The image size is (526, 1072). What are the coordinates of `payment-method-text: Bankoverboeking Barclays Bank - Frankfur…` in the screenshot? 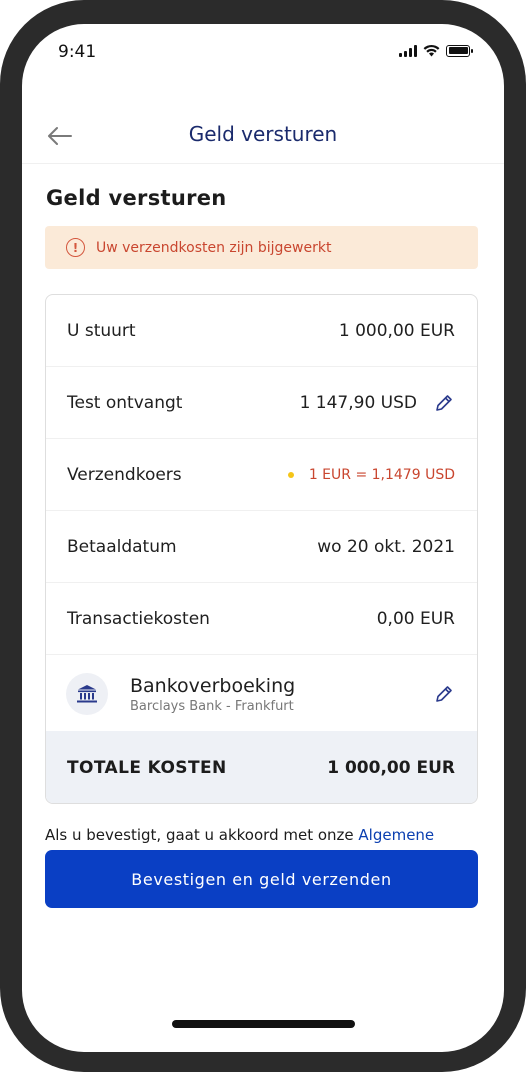 It's located at (273, 694).